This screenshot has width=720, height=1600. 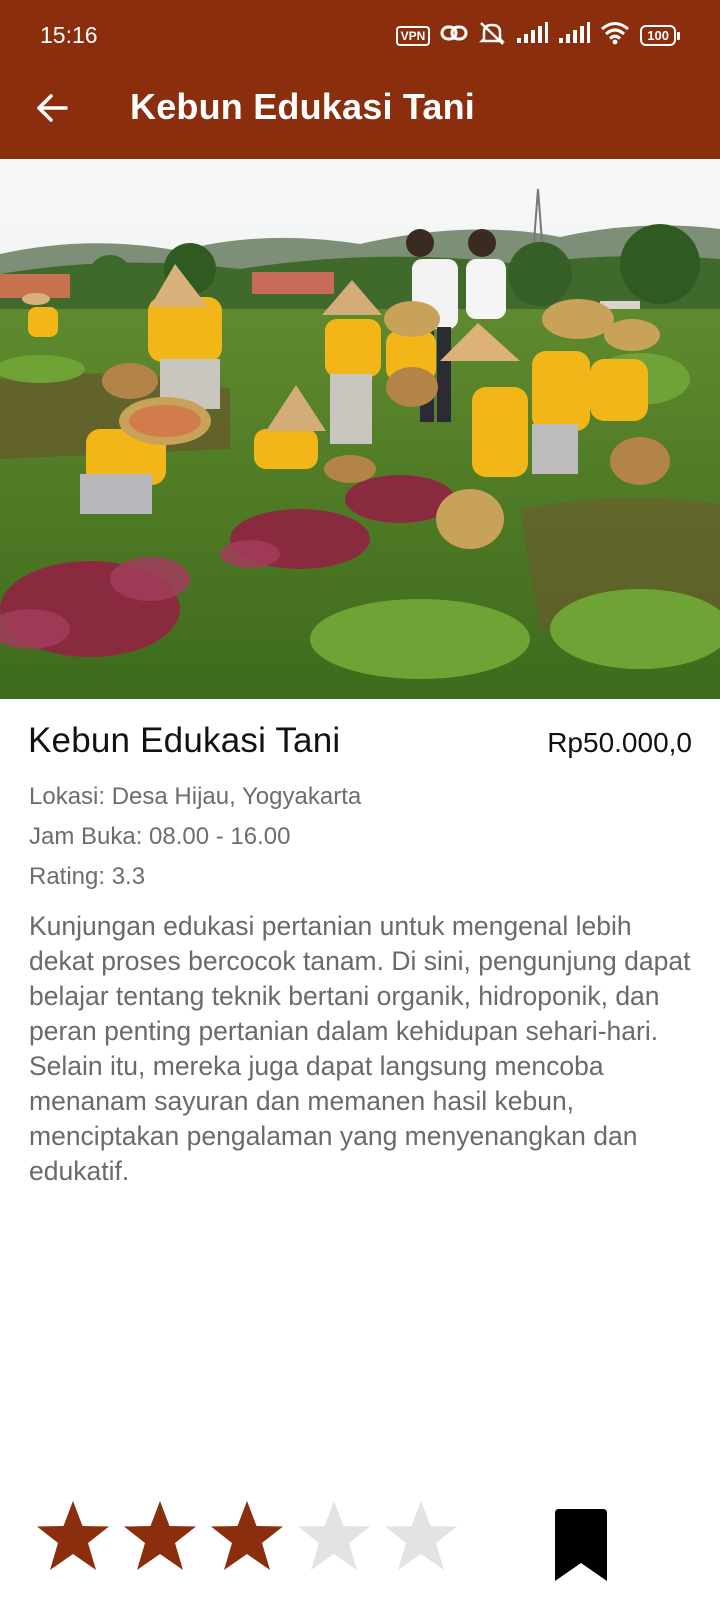 I want to click on page-title: Kebun Edukasi Tani, so click(x=302, y=106).